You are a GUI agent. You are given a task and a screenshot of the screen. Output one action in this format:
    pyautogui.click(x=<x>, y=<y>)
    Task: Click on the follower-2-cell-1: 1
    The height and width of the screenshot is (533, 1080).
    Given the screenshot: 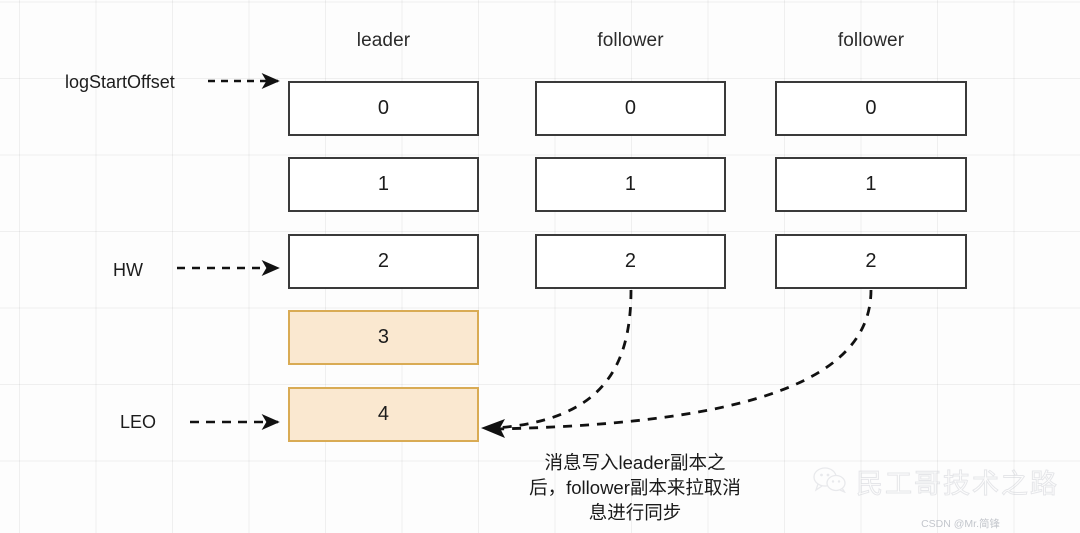 What is the action you would take?
    pyautogui.click(x=871, y=184)
    